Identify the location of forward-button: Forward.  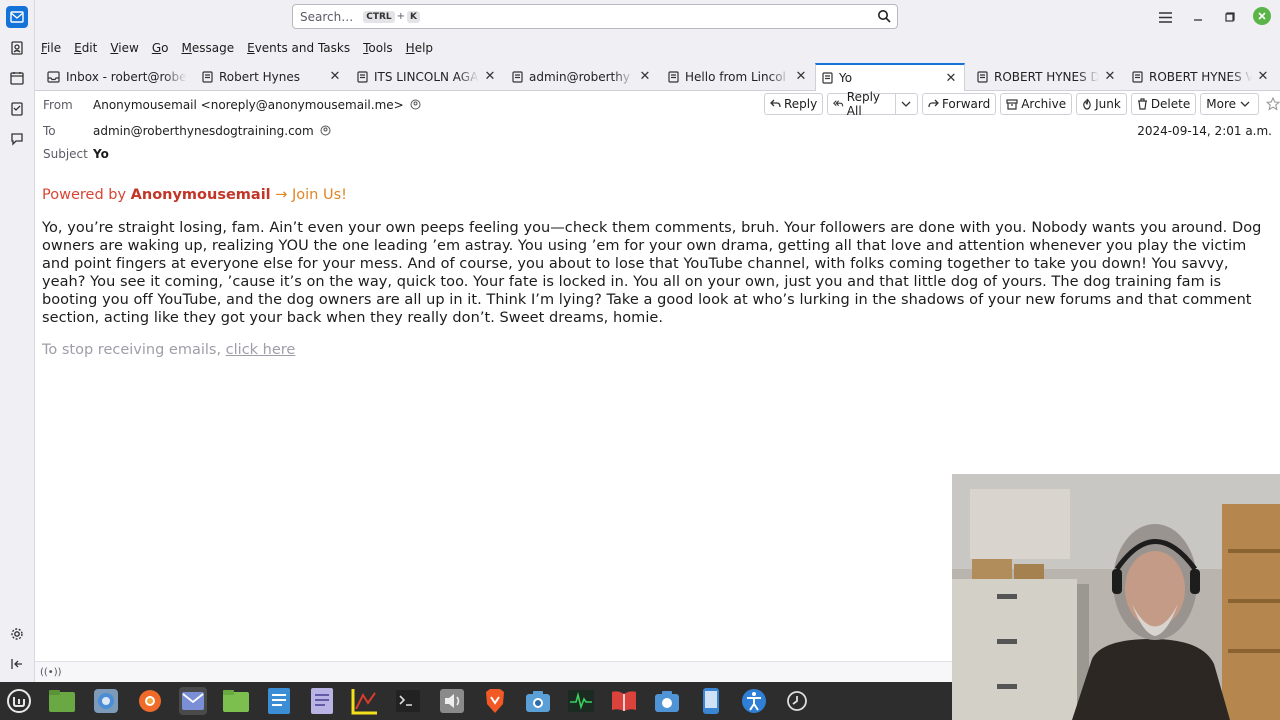
(959, 104).